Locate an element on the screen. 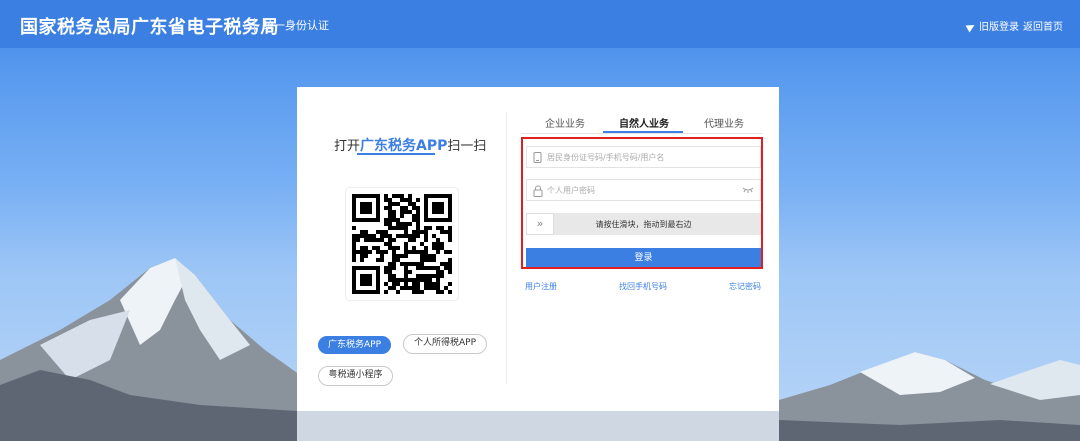 The height and width of the screenshot is (441, 1080). forgot-password-link: 忘记密码 is located at coordinates (745, 286).